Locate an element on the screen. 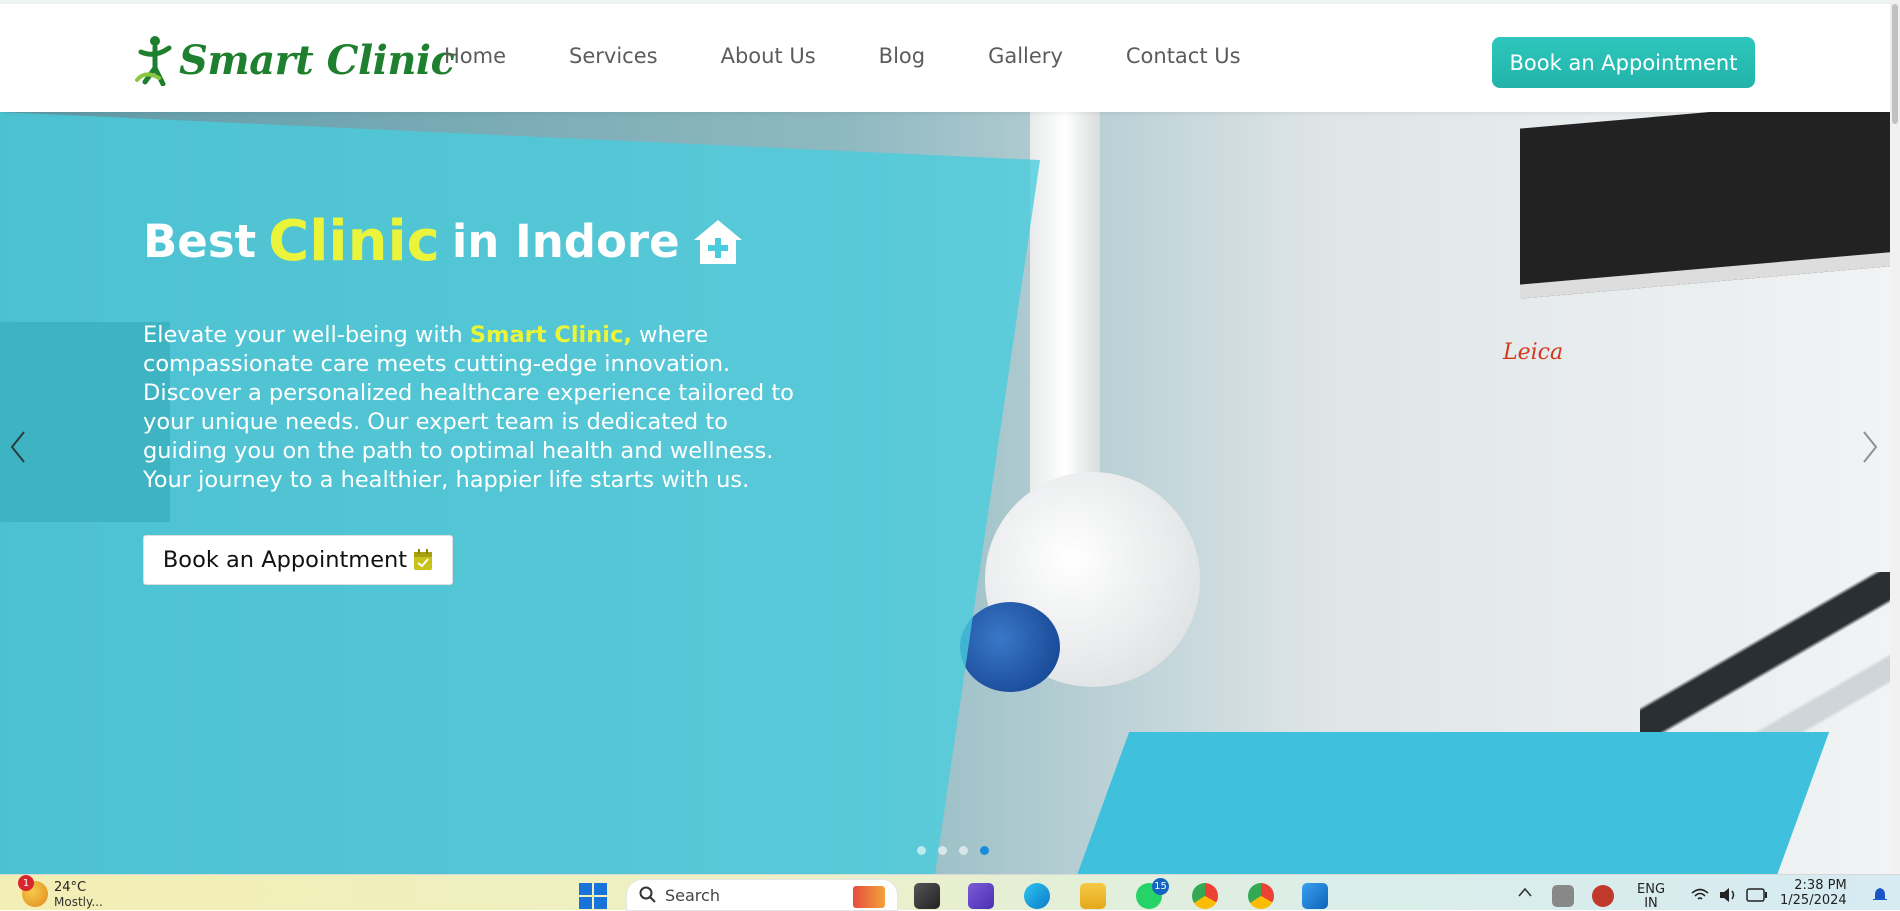  weather-temp: 24°C is located at coordinates (70, 887).